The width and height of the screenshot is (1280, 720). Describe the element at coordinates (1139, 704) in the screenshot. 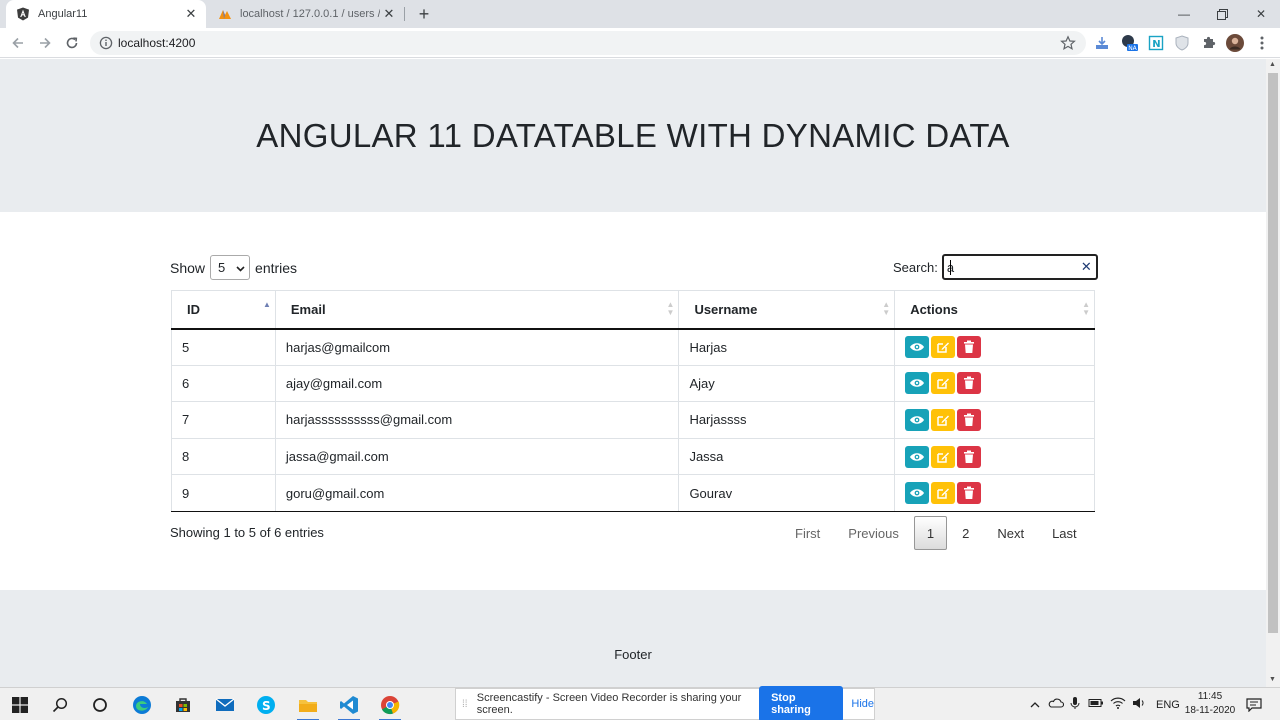

I see `volume-icon` at that location.